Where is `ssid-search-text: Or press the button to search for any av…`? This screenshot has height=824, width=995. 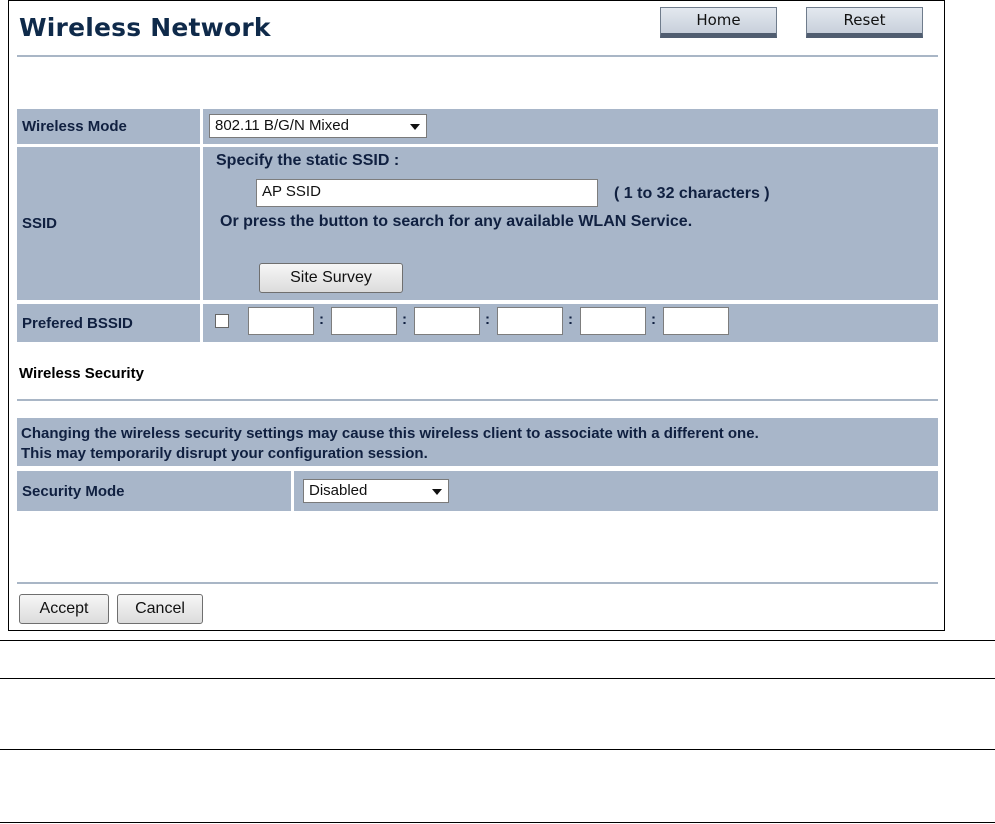 ssid-search-text: Or press the button to search for any av… is located at coordinates (456, 221).